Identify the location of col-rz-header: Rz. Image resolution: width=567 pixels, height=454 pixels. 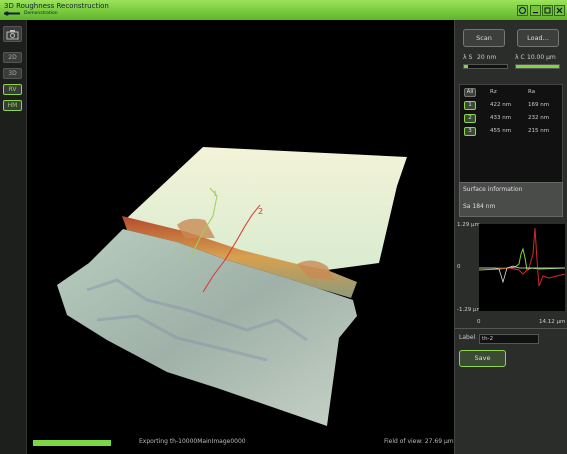
(493, 92).